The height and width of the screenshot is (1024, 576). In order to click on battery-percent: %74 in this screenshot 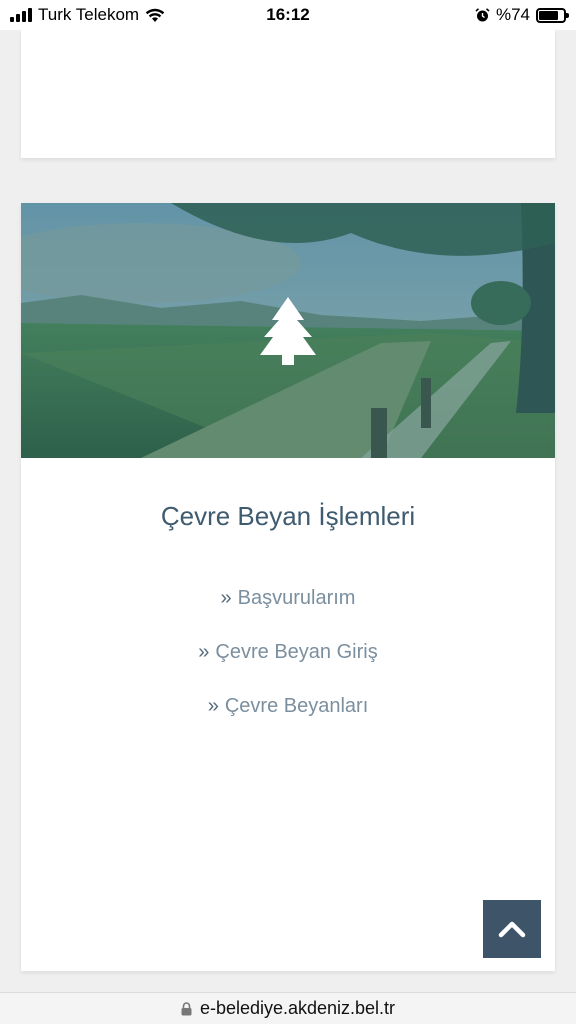, I will do `click(512, 14)`.